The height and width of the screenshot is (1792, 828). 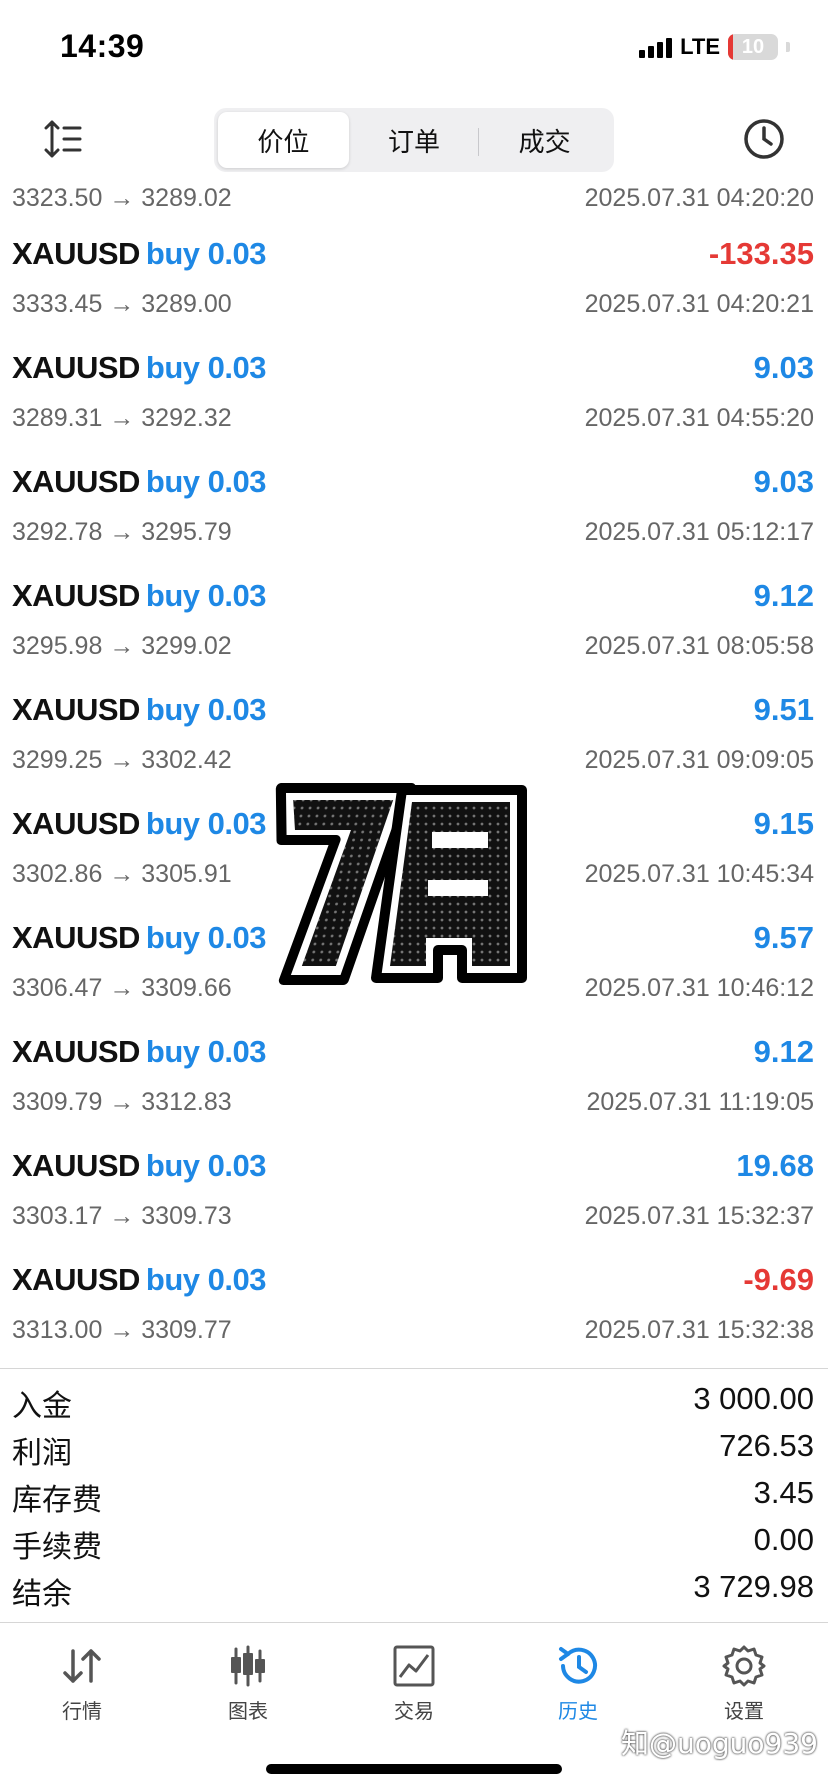 I want to click on candlestick-chart-icon, so click(x=248, y=1666).